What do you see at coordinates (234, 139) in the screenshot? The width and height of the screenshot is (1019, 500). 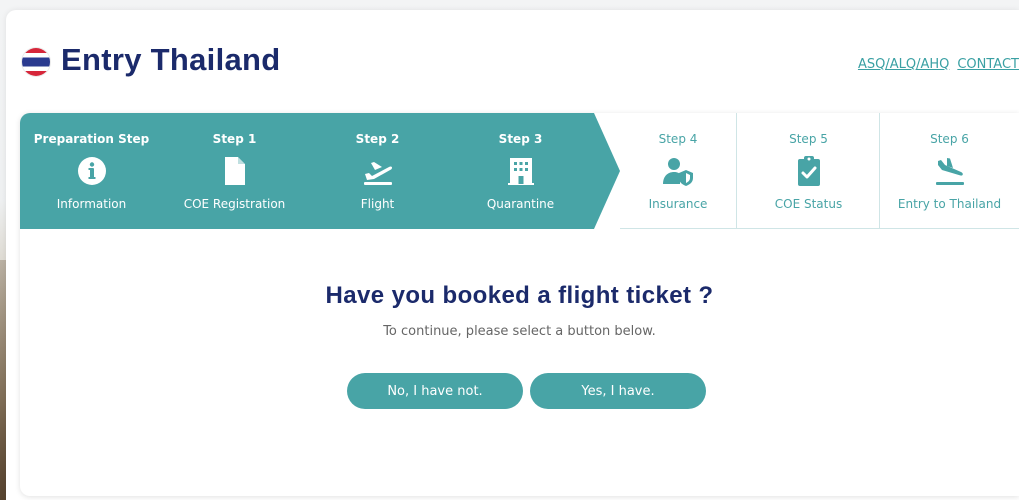 I see `step-number: Step 1` at bounding box center [234, 139].